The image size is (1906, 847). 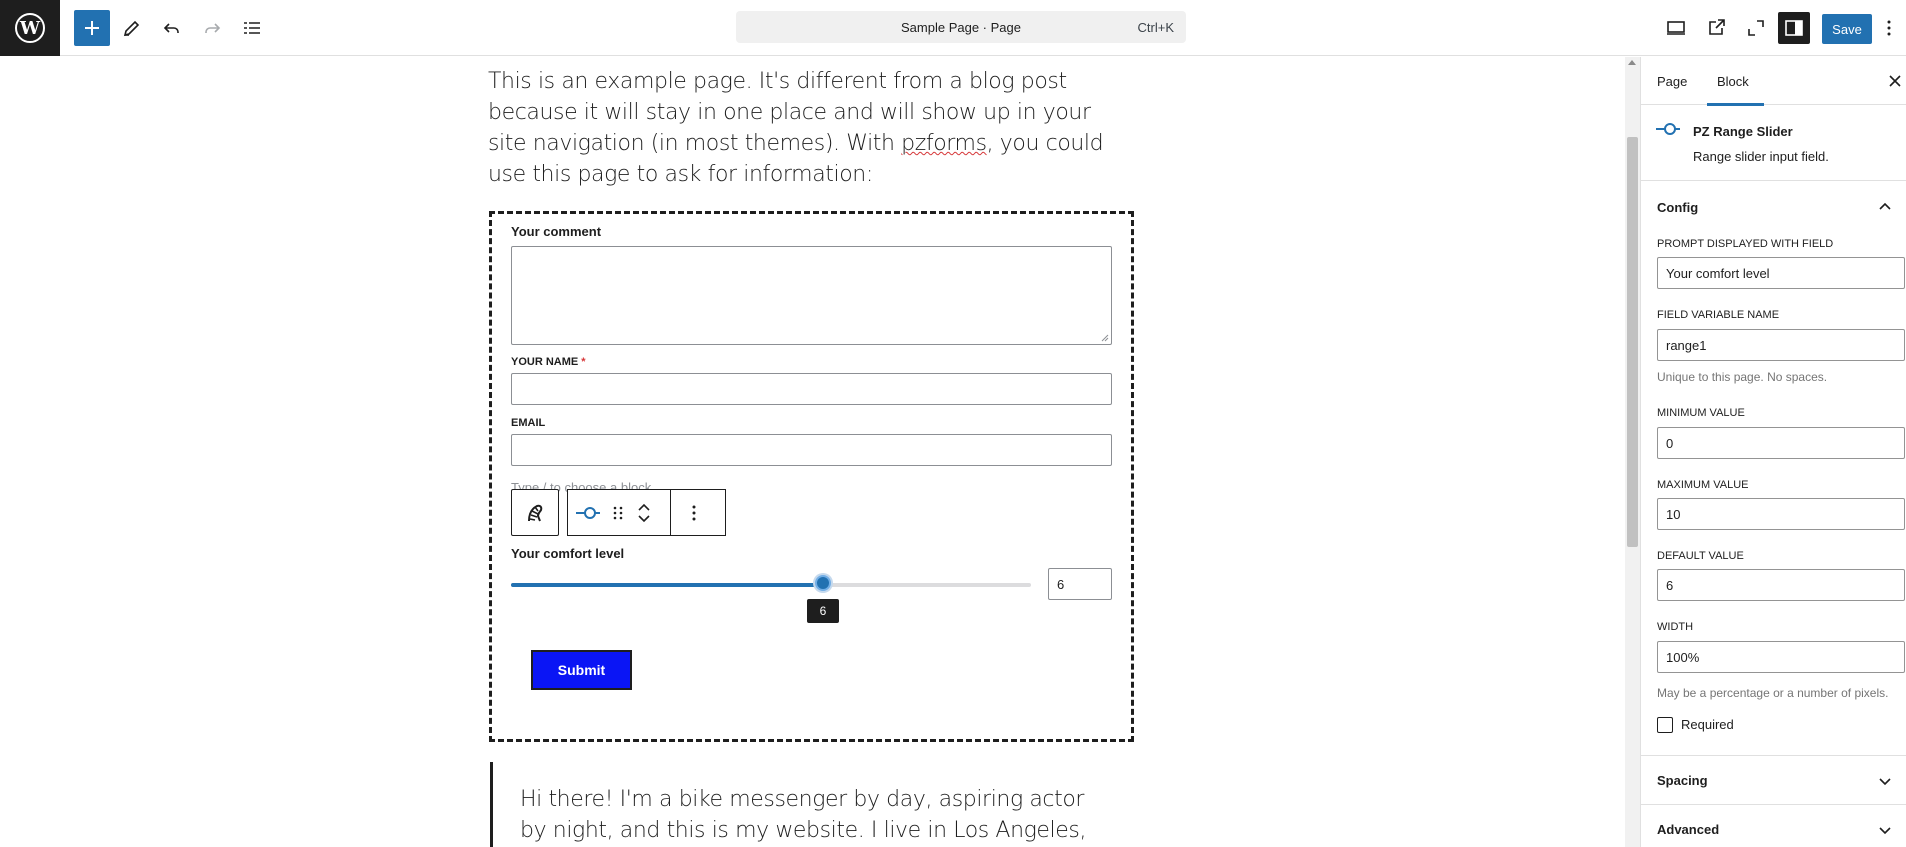 I want to click on slider-thumb, so click(x=823, y=583).